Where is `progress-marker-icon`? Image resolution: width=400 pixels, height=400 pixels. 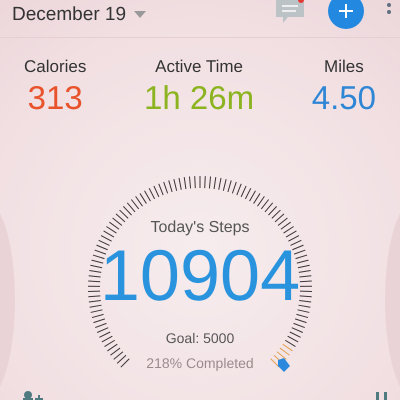 progress-marker-icon is located at coordinates (283, 365).